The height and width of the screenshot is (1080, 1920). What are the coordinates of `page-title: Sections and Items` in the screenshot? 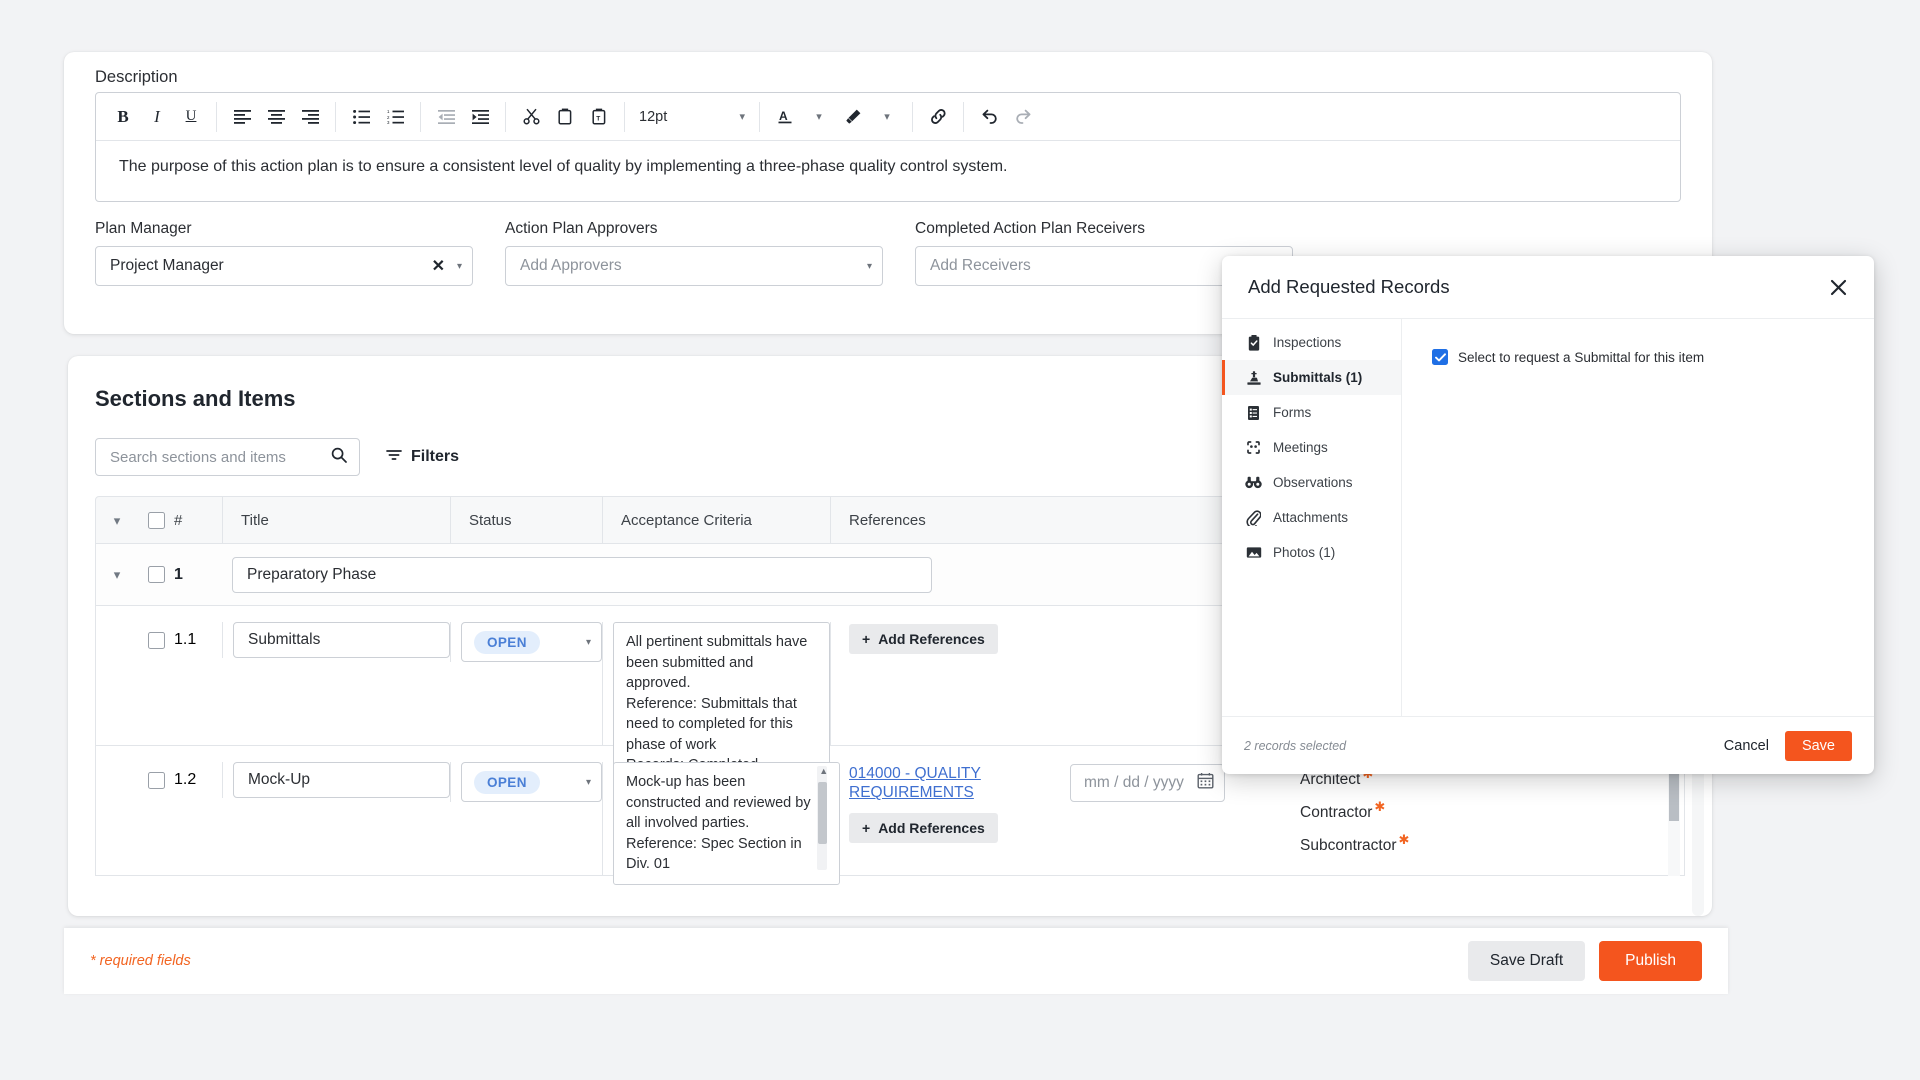 It's located at (195, 398).